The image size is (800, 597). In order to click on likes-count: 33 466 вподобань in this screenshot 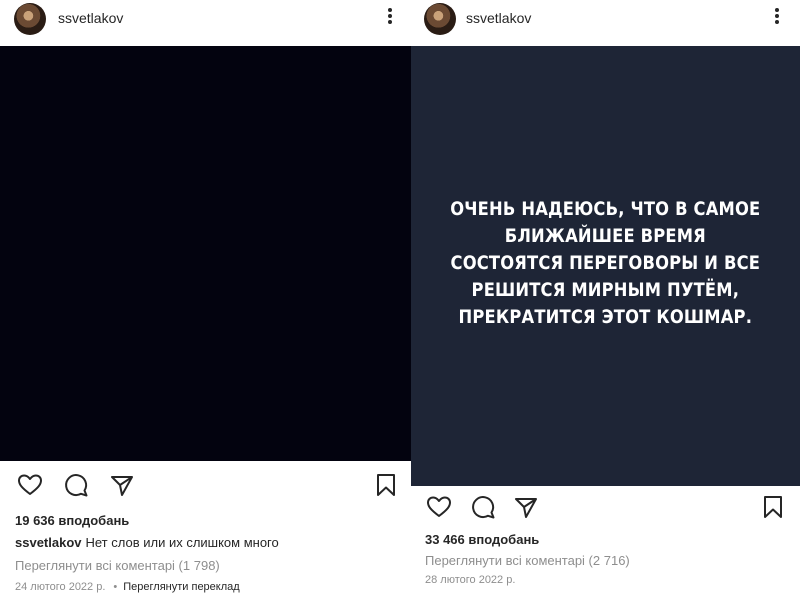, I will do `click(482, 539)`.